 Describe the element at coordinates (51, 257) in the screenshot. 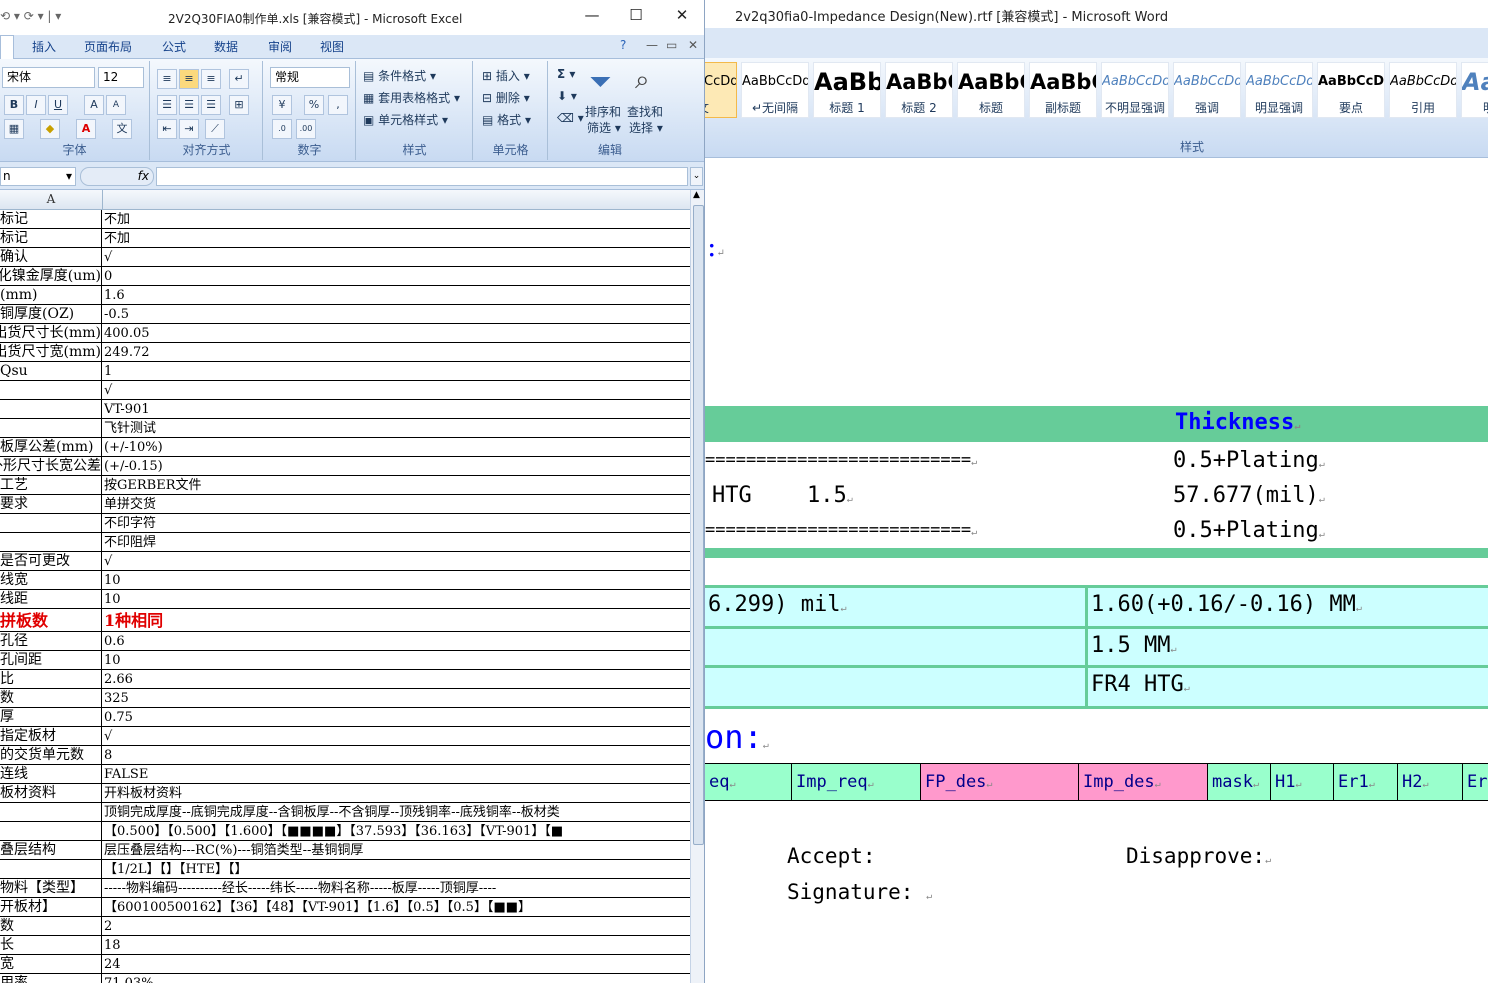

I see `cell-a: 确认` at that location.